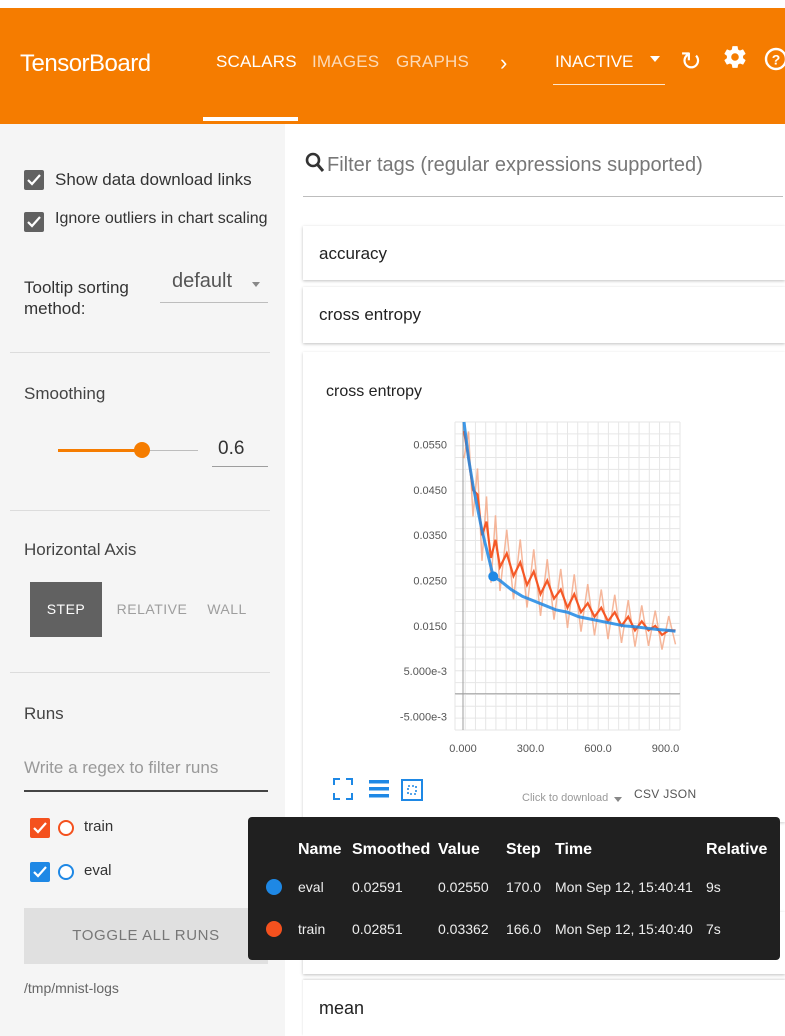 The image size is (785, 1036). Describe the element at coordinates (274, 929) in the screenshot. I see `tooltip-train-swatch` at that location.